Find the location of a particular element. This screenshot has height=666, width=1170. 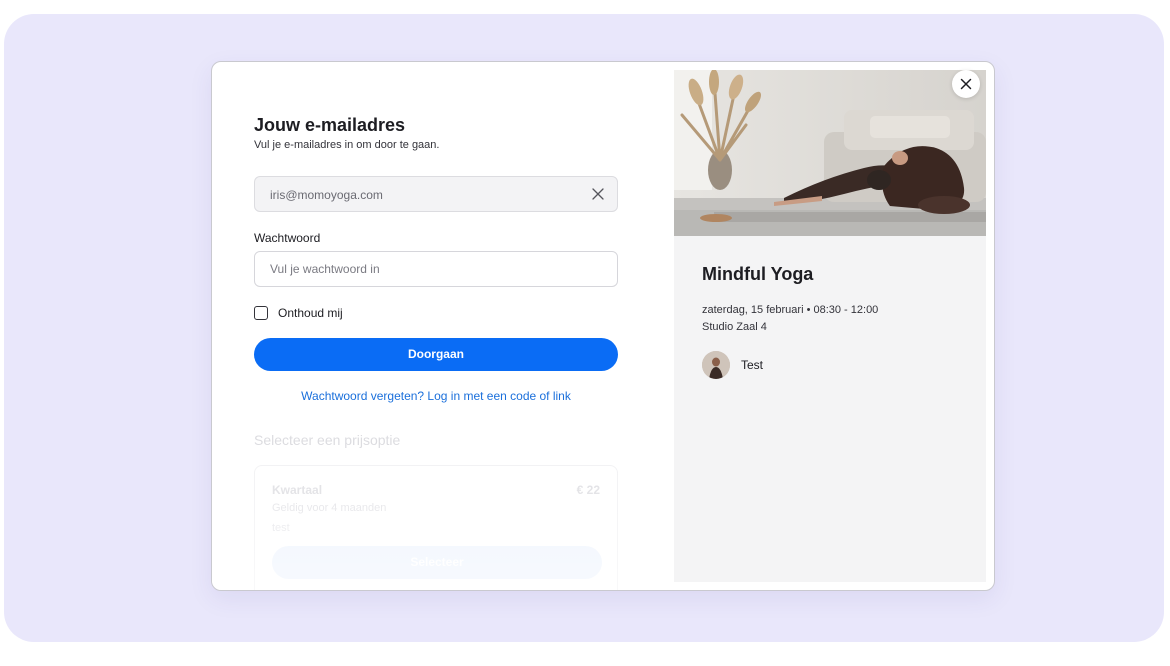

email-field: iris@momoyoga.com is located at coordinates (436, 194).